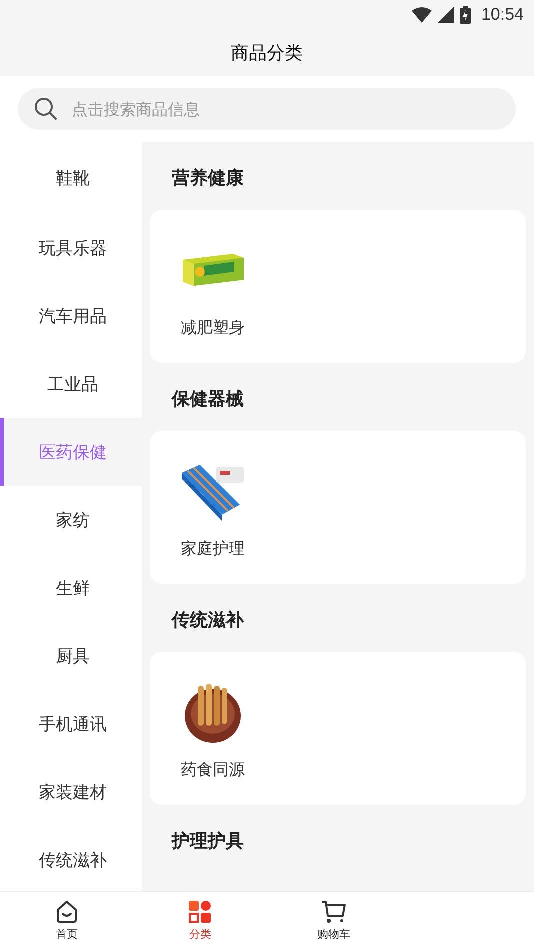 This screenshot has height=950, width=534. What do you see at coordinates (208, 621) in the screenshot?
I see `section-title: 传统滋补` at bounding box center [208, 621].